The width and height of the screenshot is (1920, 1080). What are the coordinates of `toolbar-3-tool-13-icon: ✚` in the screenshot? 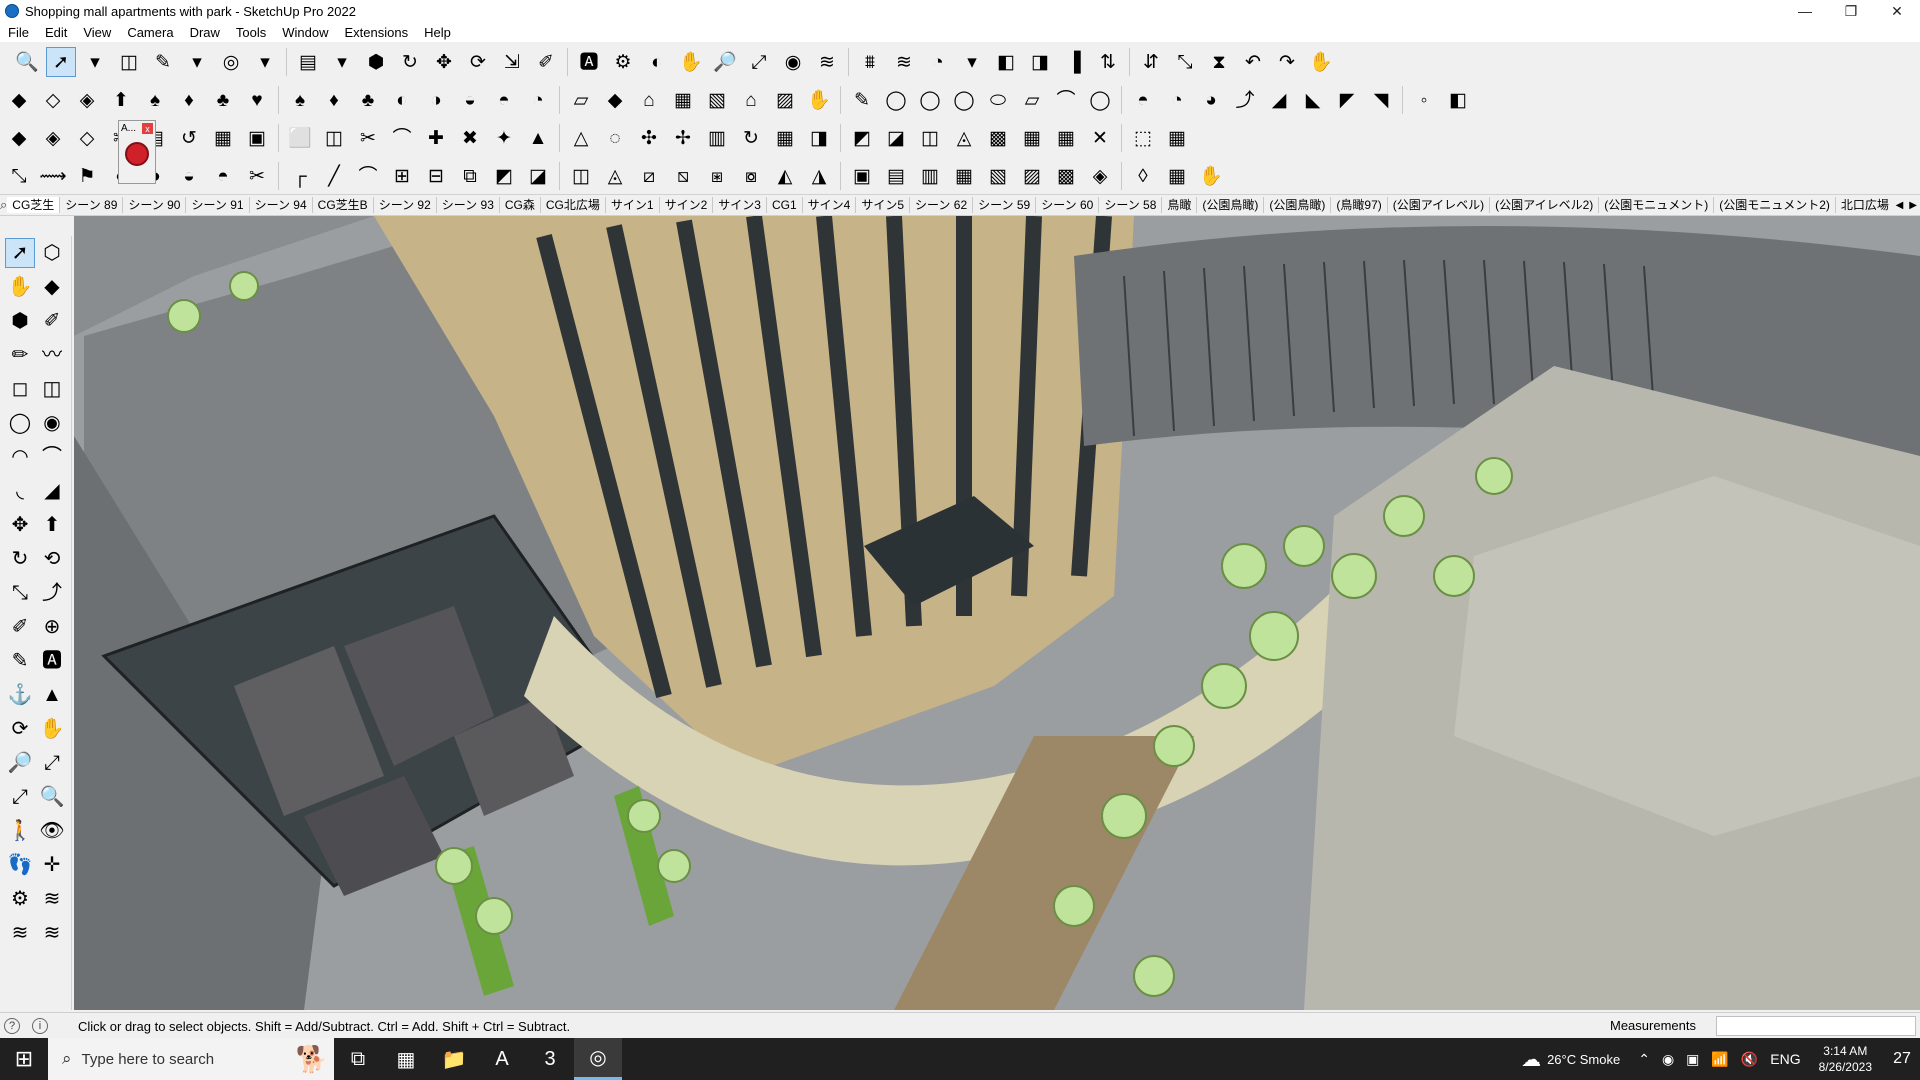 It's located at (436, 138).